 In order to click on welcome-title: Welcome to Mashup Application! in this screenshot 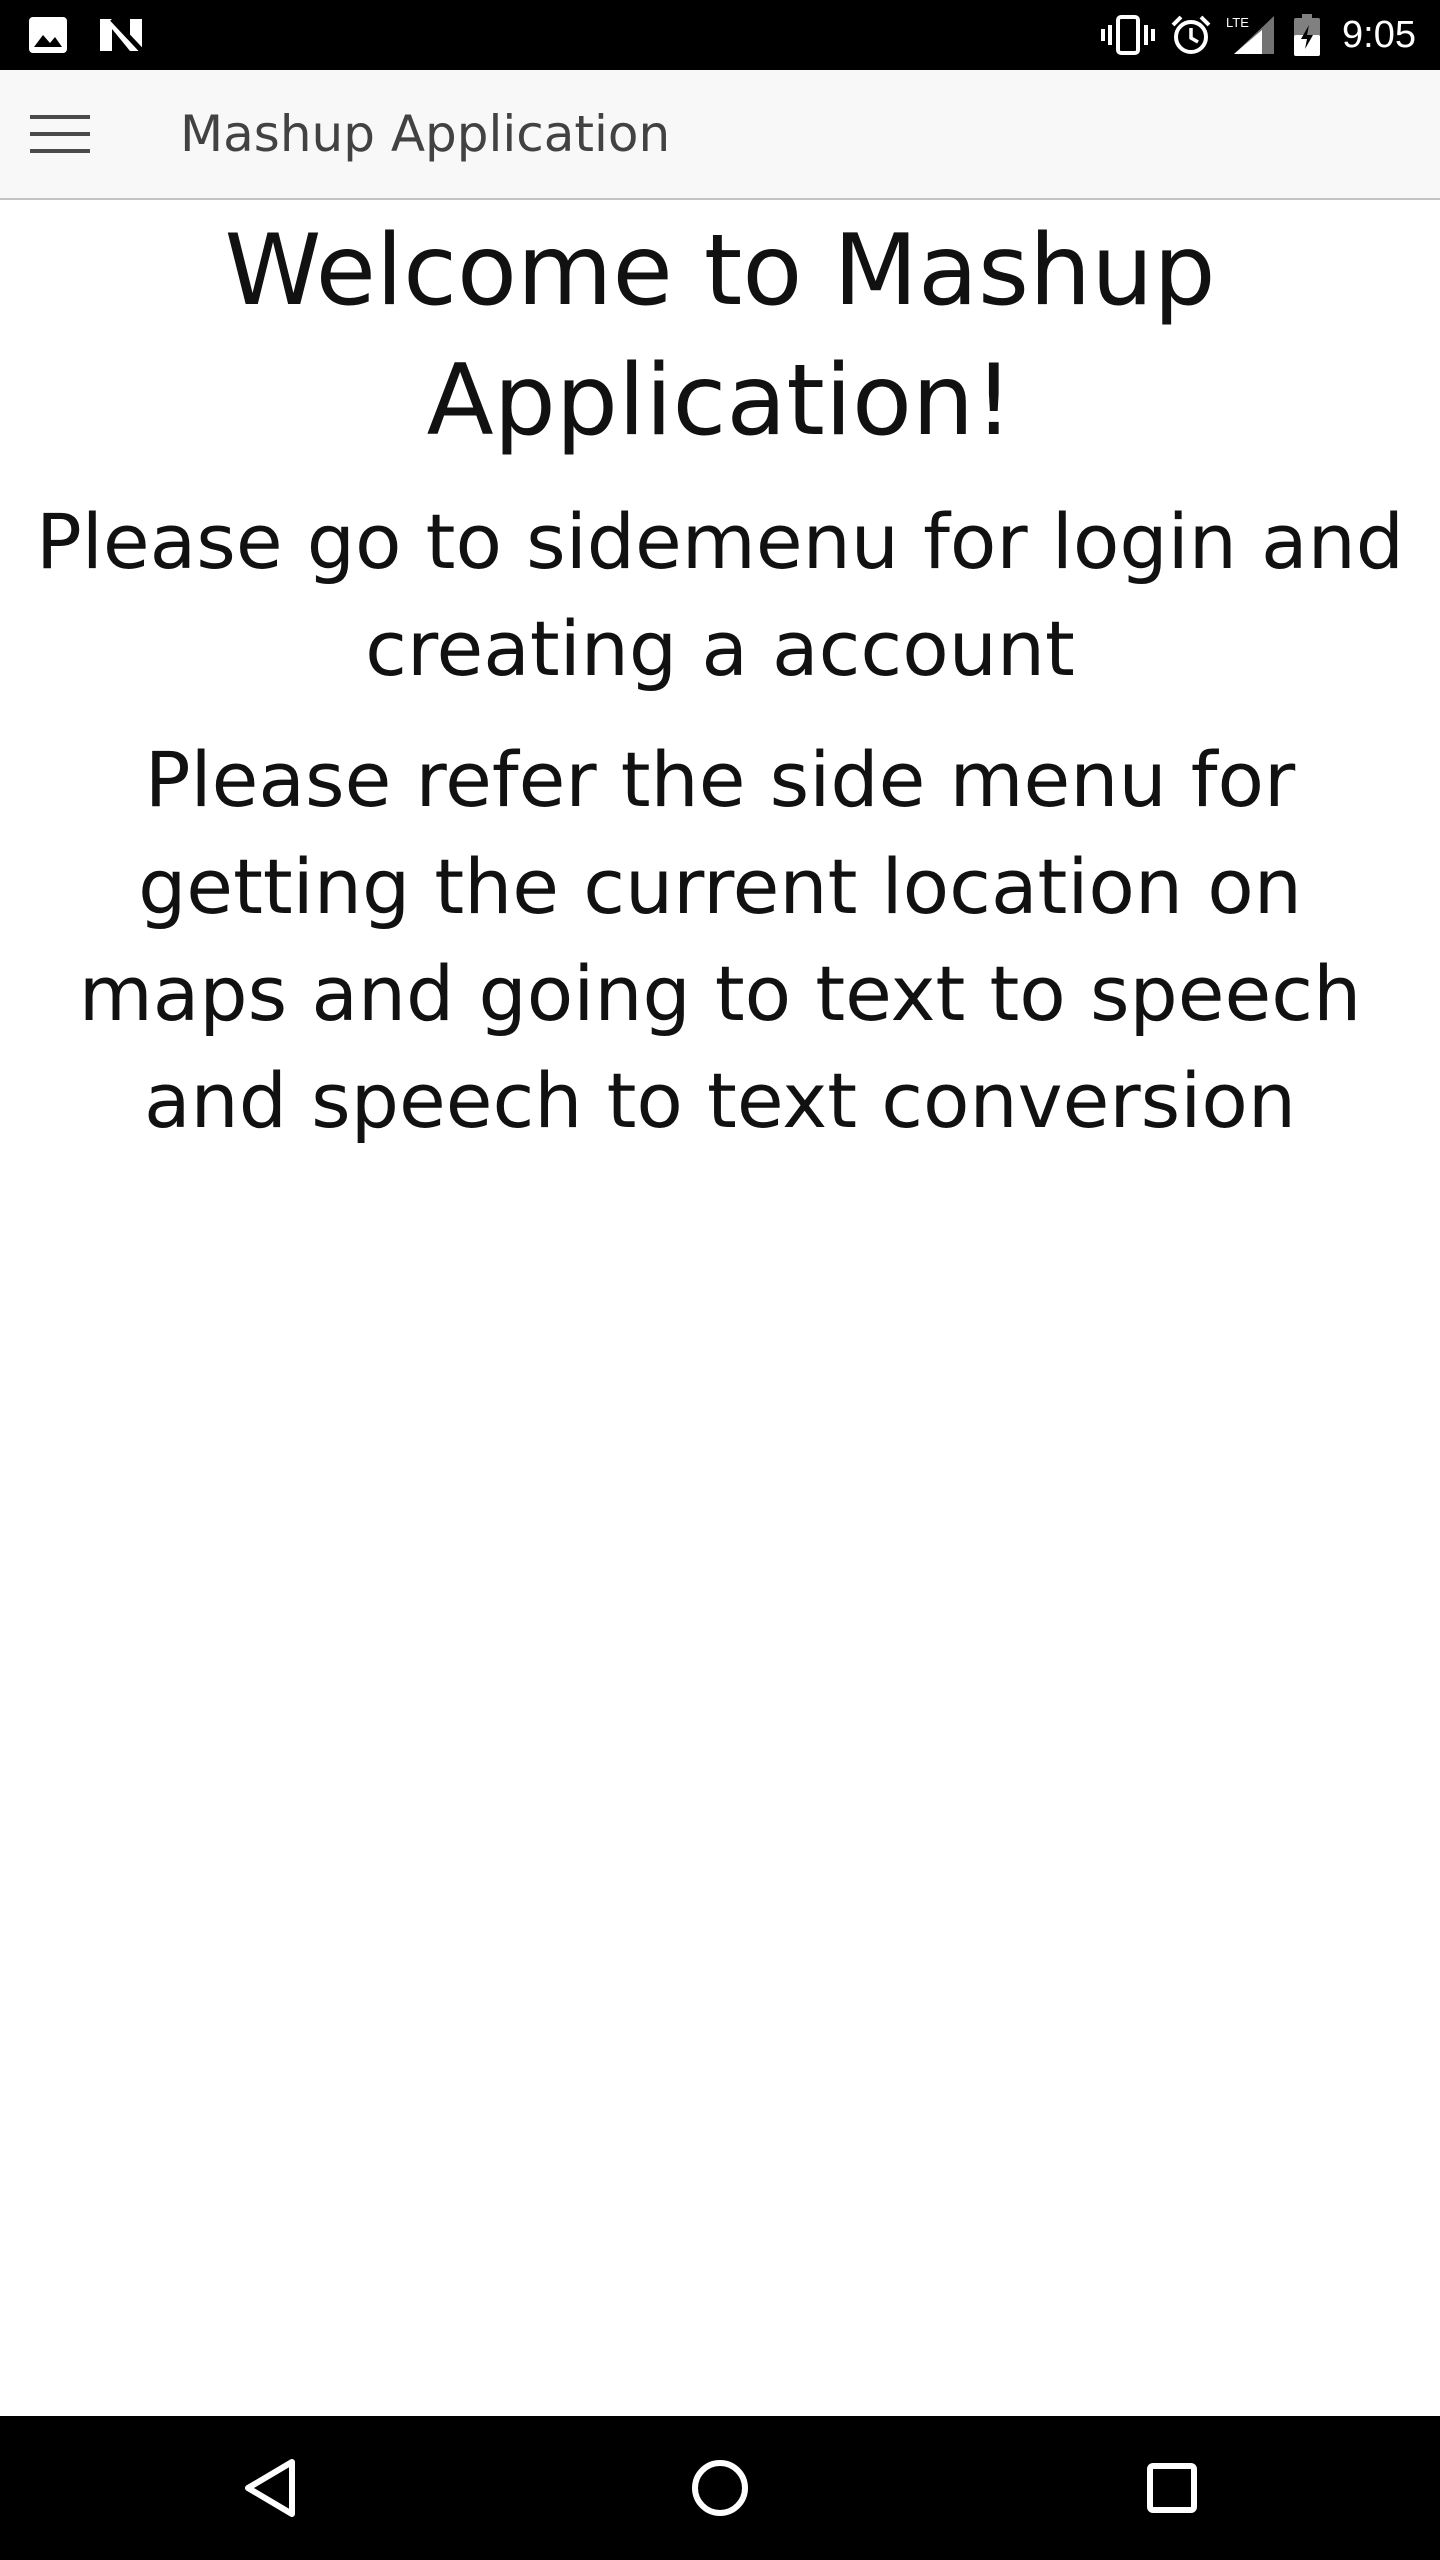, I will do `click(720, 336)`.